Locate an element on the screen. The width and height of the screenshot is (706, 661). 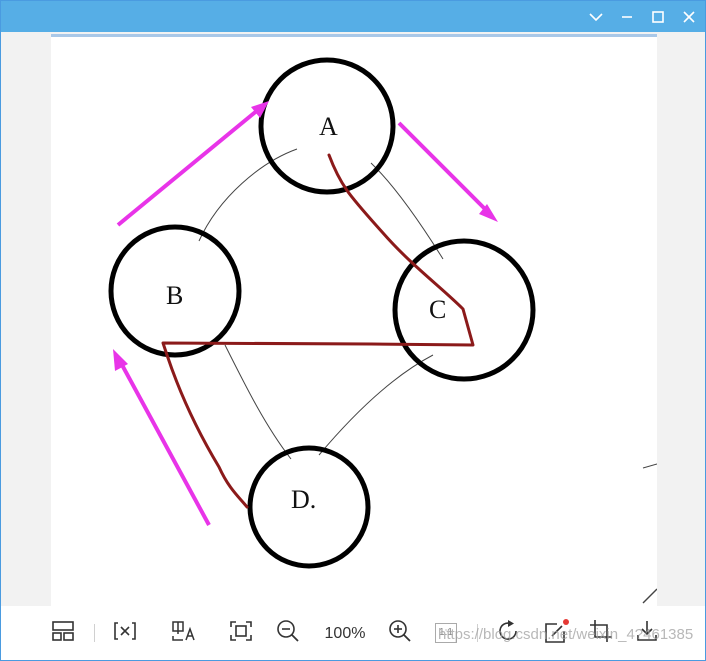
formula-button is located at coordinates (125, 633).